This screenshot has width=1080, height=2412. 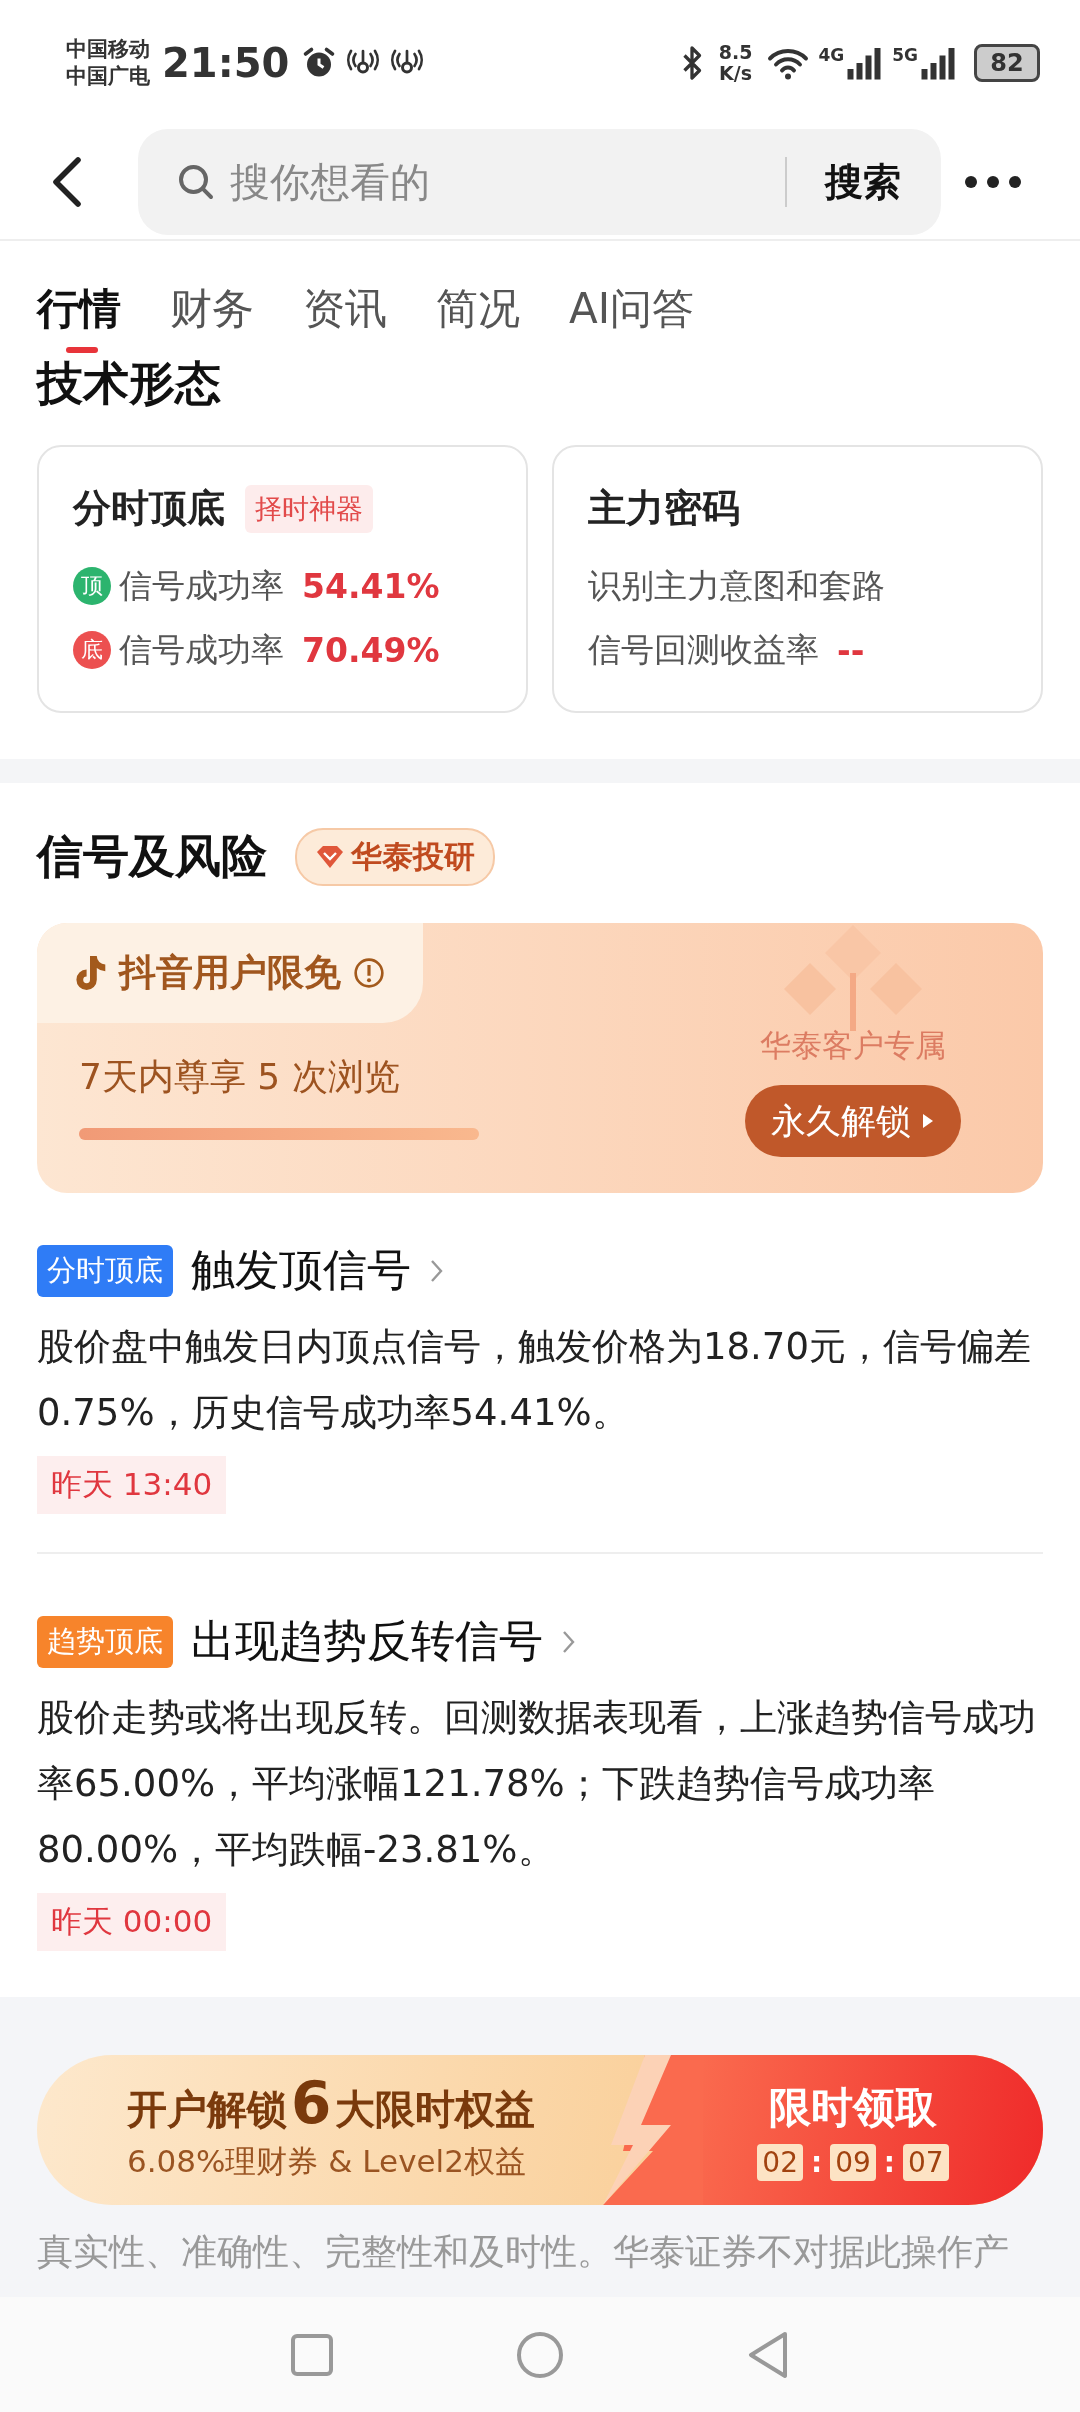 What do you see at coordinates (664, 508) in the screenshot?
I see `card-title: 主力密码` at bounding box center [664, 508].